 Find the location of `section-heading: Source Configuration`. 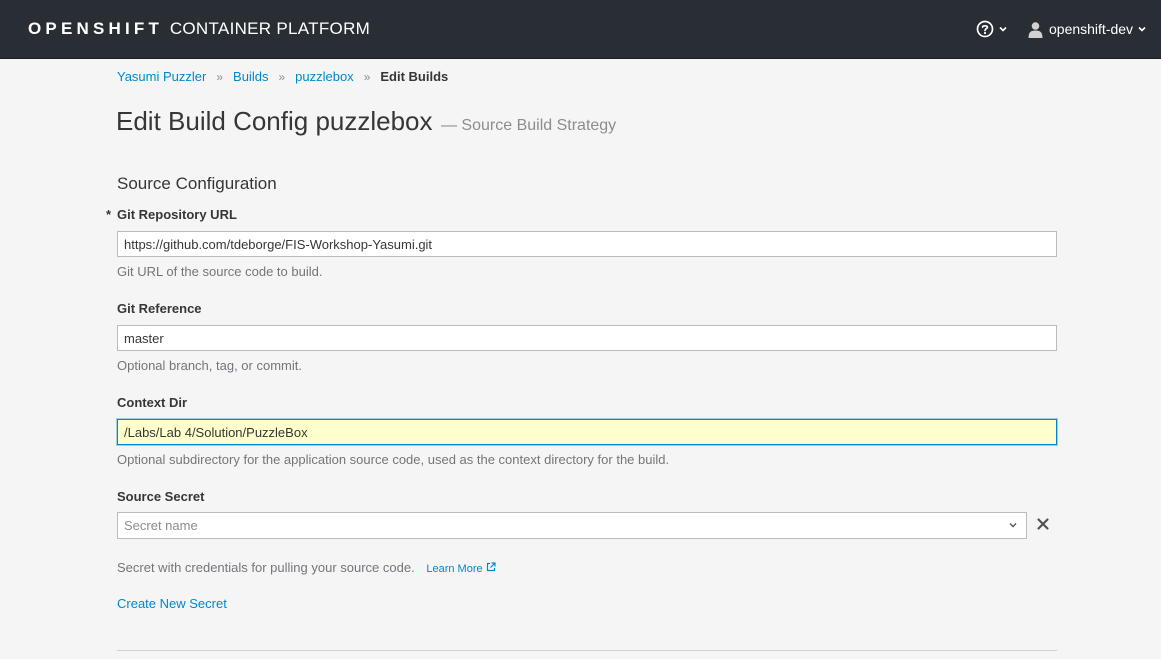

section-heading: Source Configuration is located at coordinates (197, 183).